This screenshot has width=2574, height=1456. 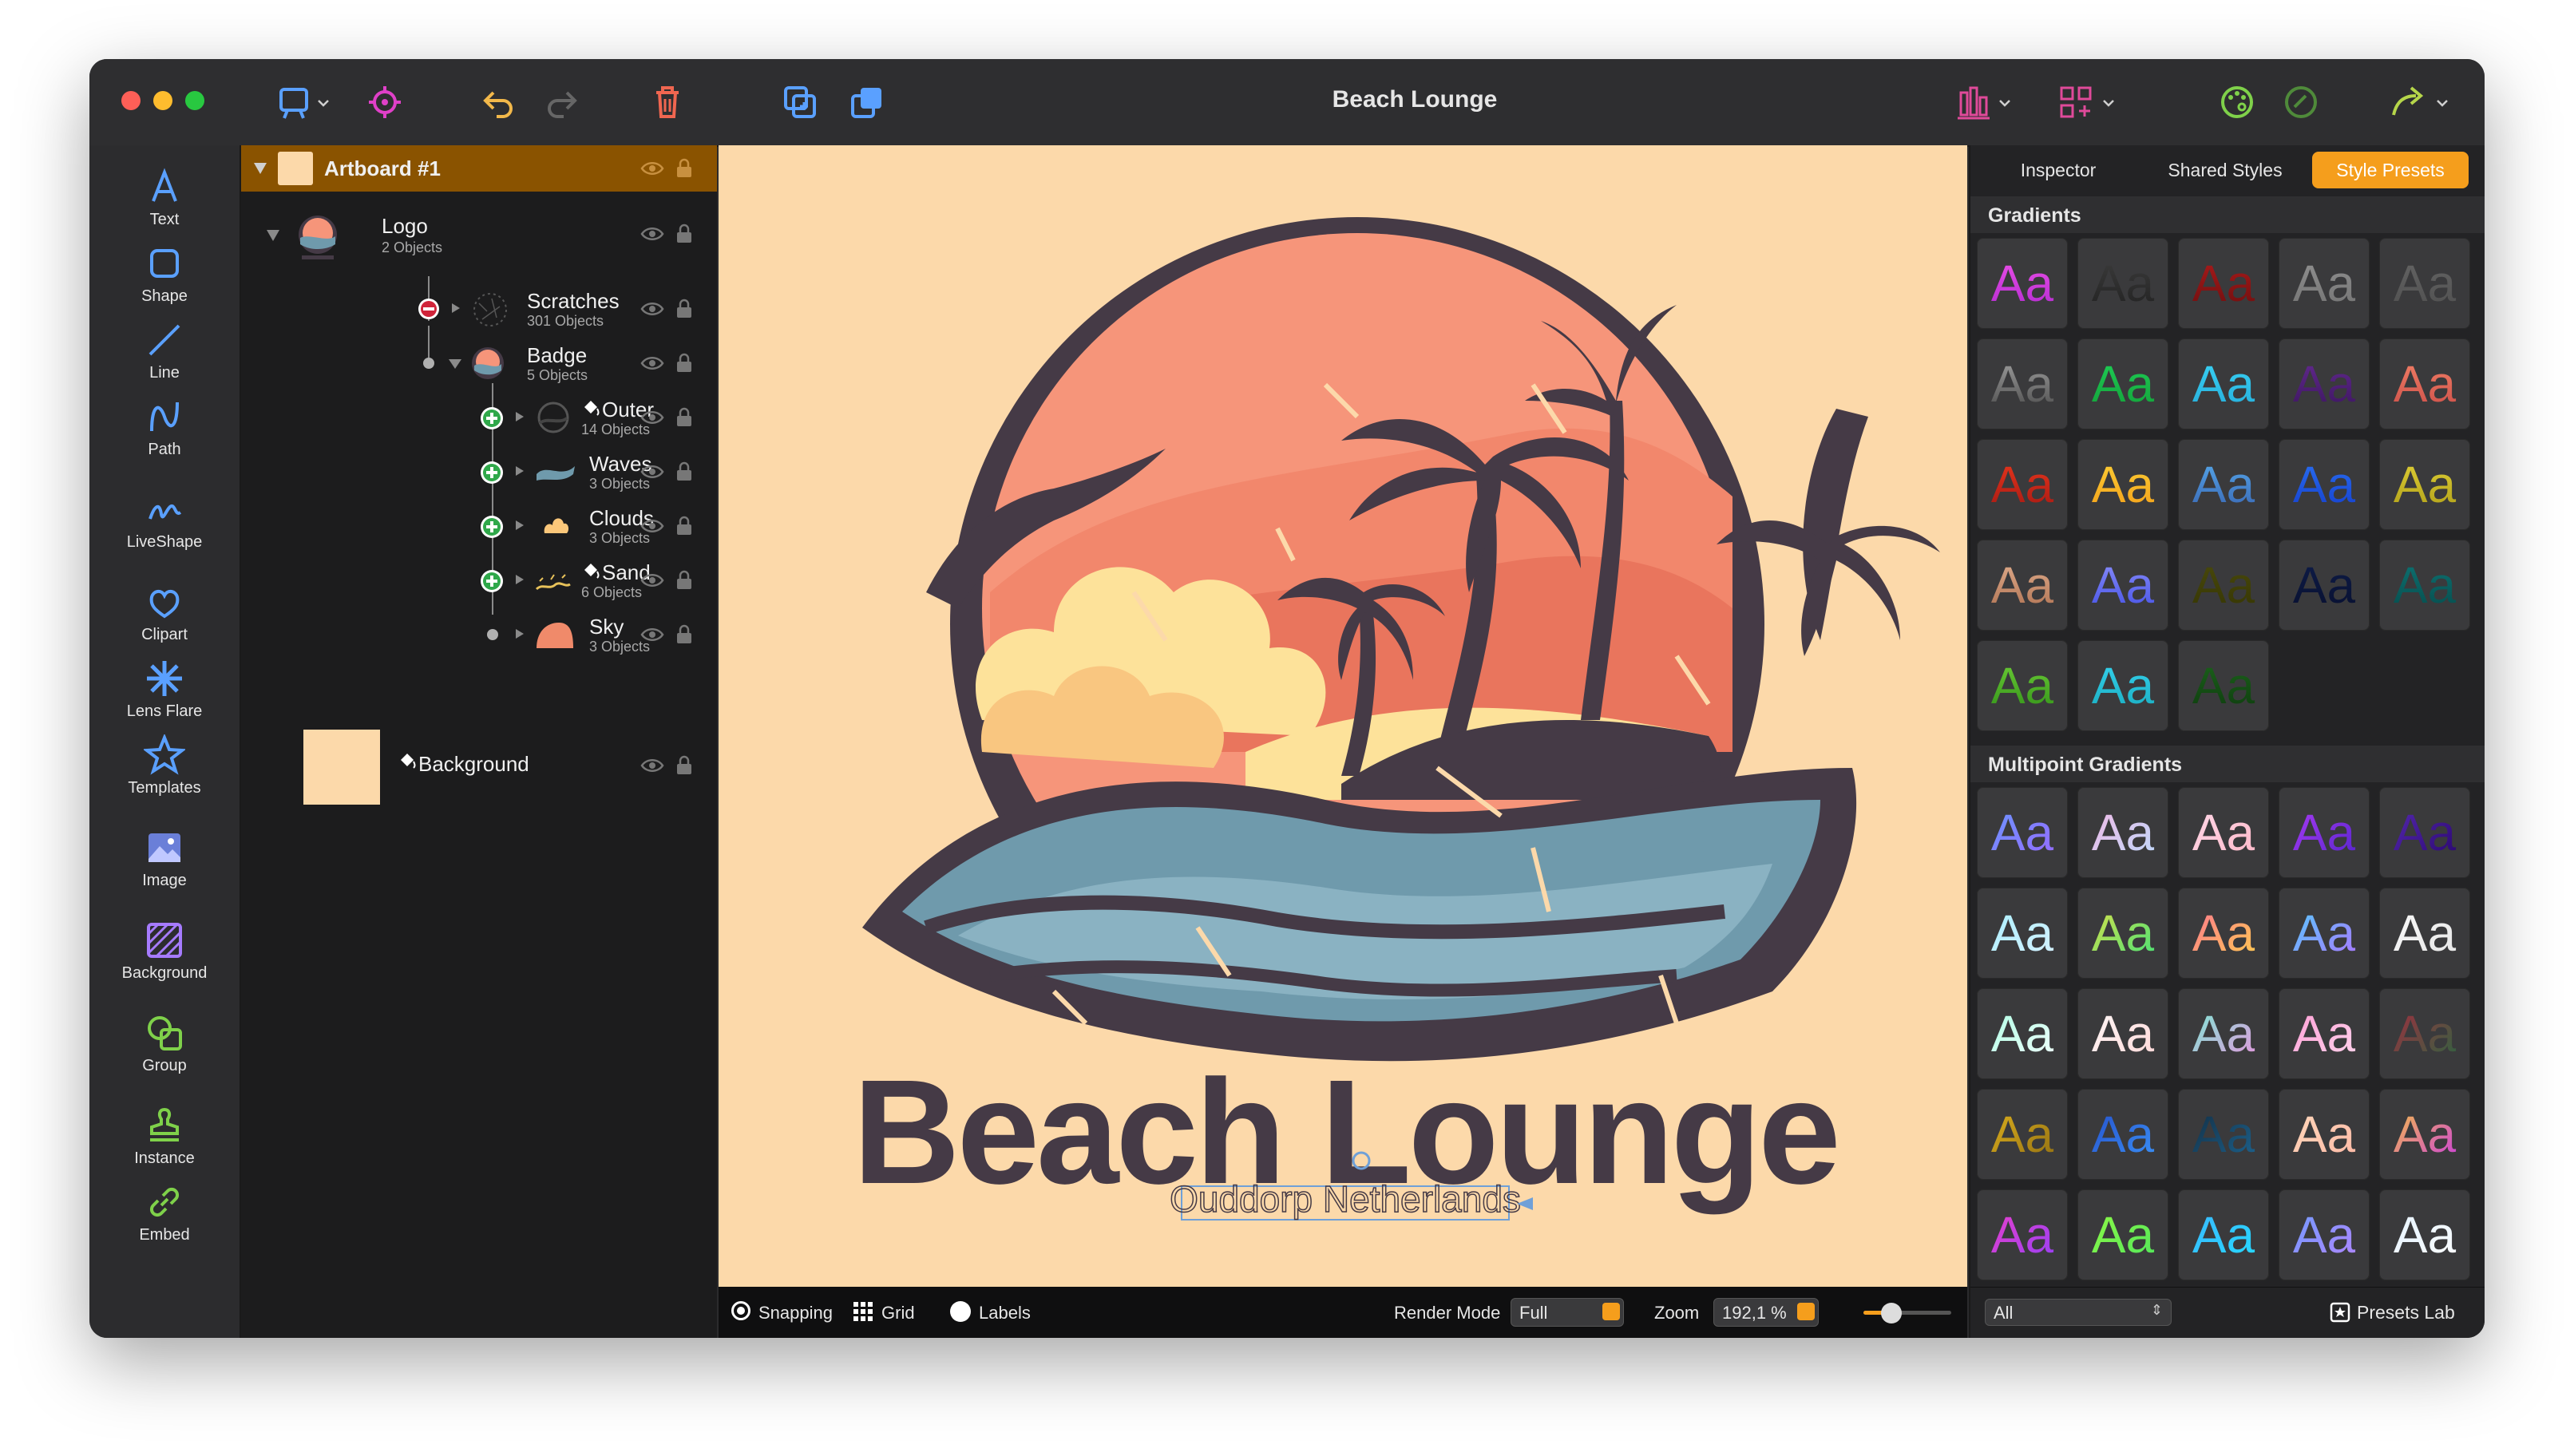 I want to click on layer-row-waves: Waves 3 Objects, so click(x=479, y=472).